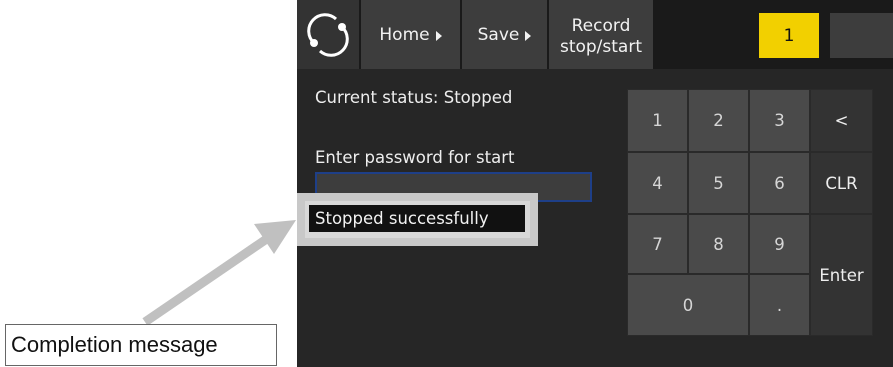 Image resolution: width=893 pixels, height=367 pixels. Describe the element at coordinates (141, 345) in the screenshot. I see `completion-message-callout: Completion message` at that location.